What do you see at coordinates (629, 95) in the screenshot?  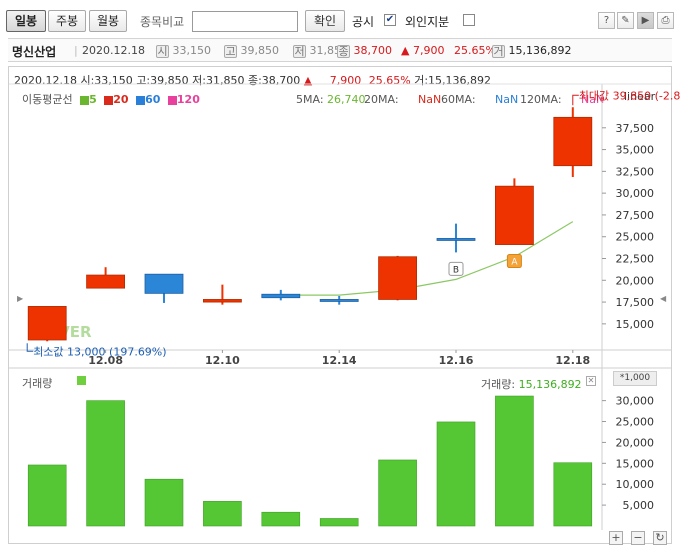 I see `max-label: 최대값 39,850 (-2.89%)` at bounding box center [629, 95].